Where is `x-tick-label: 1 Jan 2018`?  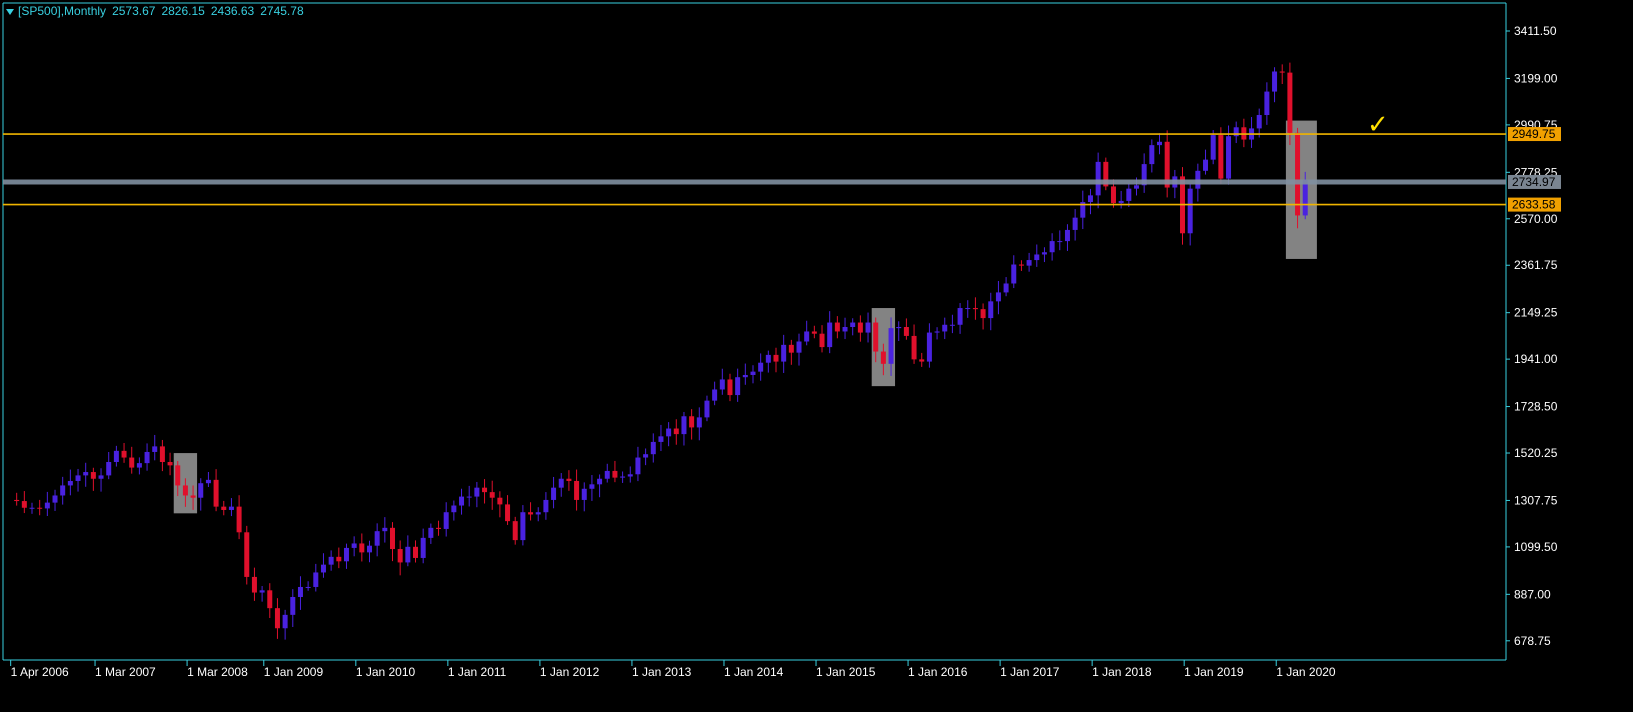
x-tick-label: 1 Jan 2018 is located at coordinates (1122, 672).